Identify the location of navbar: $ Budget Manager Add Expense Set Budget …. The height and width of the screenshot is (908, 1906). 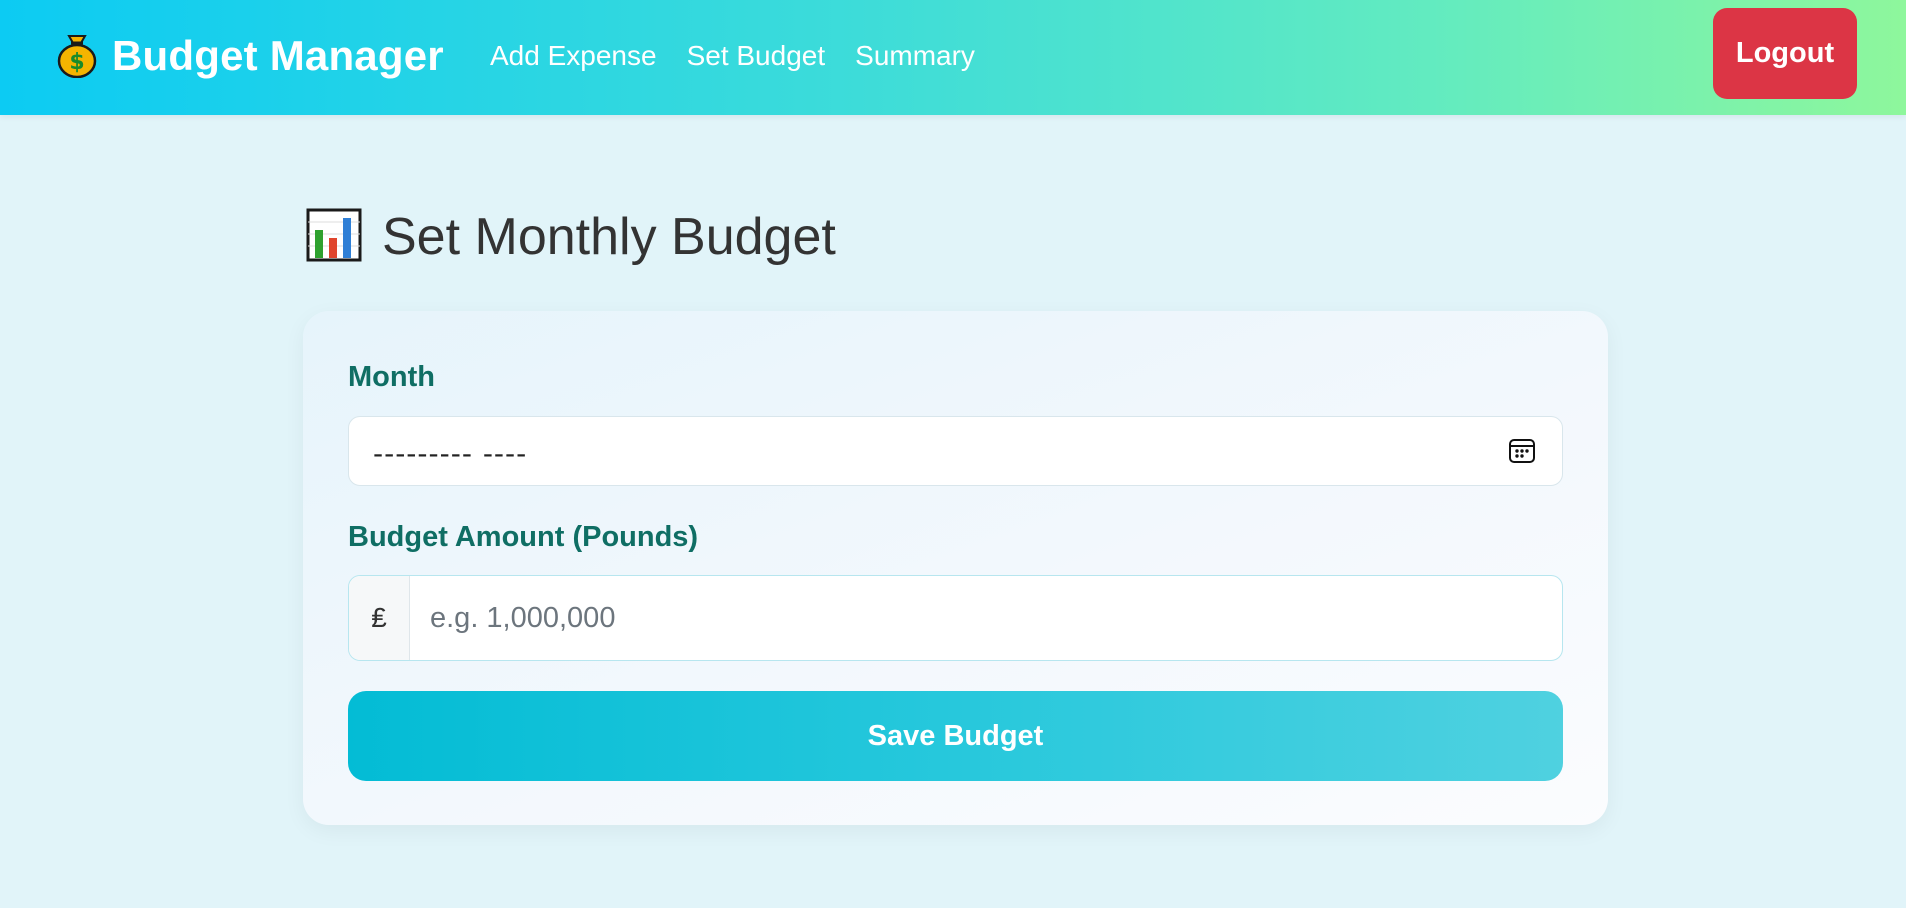
(953, 57).